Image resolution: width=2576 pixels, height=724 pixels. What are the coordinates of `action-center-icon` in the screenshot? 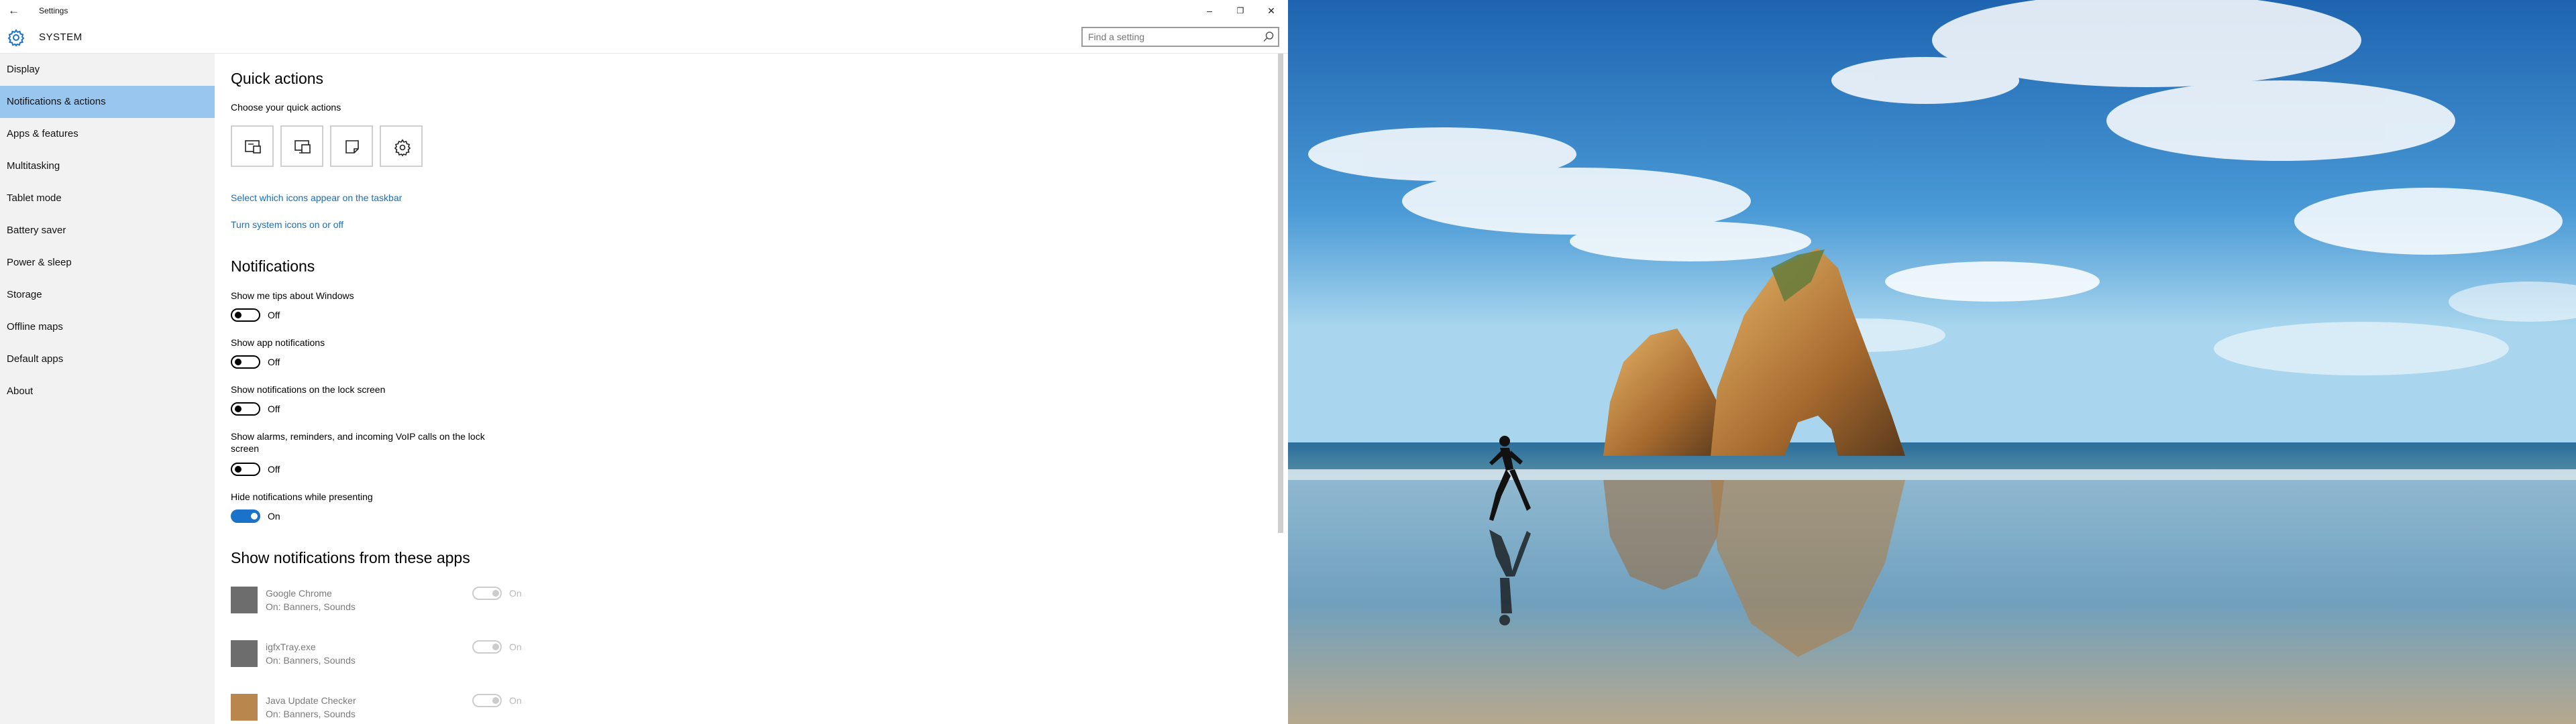 It's located at (253, 147).